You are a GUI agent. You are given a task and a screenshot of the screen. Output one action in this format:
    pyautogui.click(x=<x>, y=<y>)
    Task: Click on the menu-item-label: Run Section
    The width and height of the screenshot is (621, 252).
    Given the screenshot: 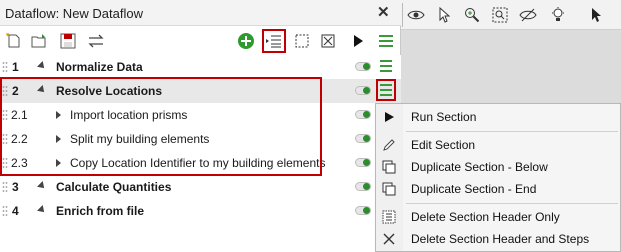 What is the action you would take?
    pyautogui.click(x=444, y=117)
    